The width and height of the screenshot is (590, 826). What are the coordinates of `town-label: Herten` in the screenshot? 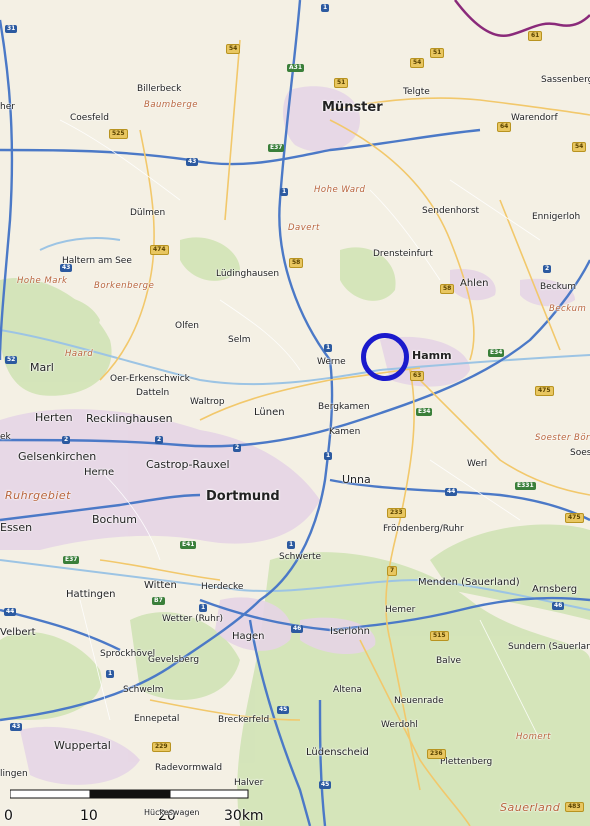 It's located at (54, 417).